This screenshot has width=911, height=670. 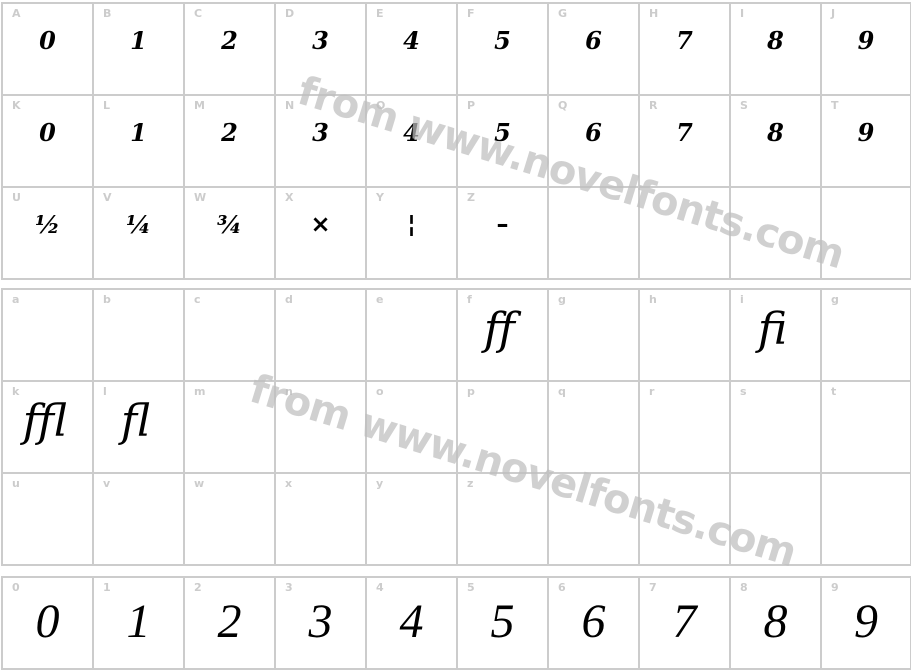 What do you see at coordinates (380, 299) in the screenshot?
I see `cell-key-label: e` at bounding box center [380, 299].